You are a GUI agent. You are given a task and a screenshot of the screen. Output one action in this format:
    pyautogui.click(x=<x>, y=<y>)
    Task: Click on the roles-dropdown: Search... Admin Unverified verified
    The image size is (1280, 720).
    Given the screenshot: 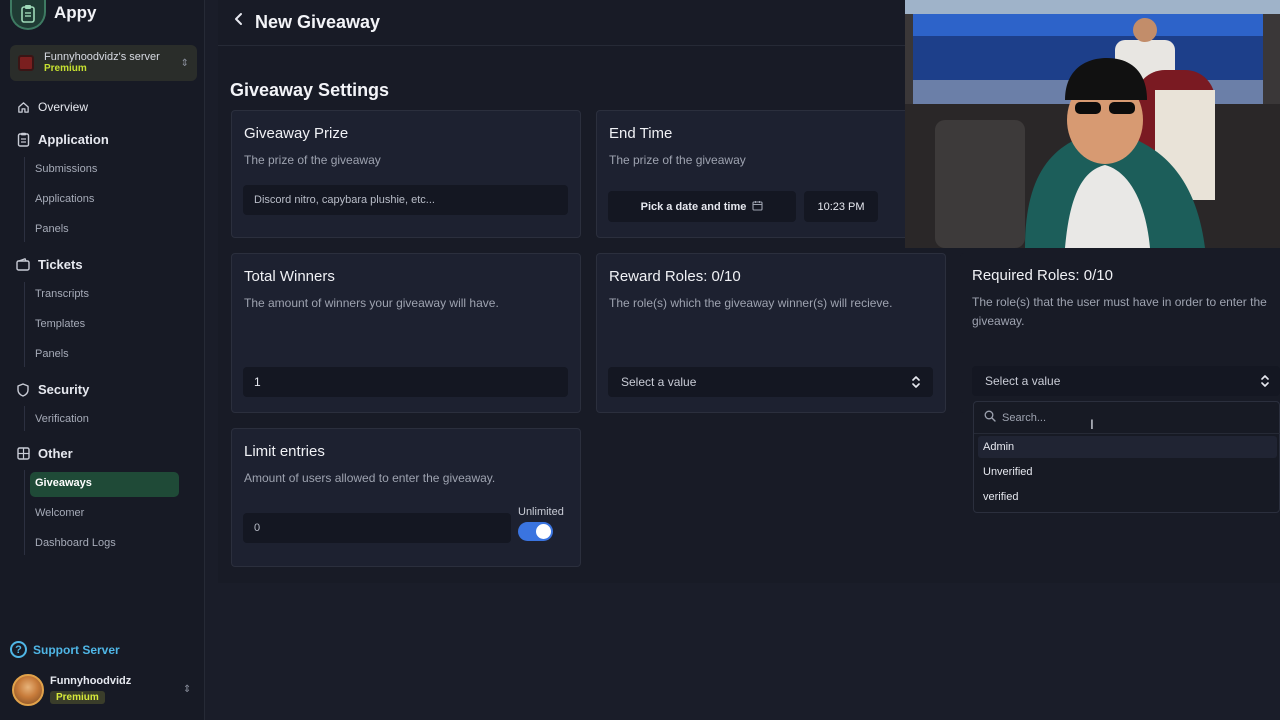 What is the action you would take?
    pyautogui.click(x=1126, y=457)
    